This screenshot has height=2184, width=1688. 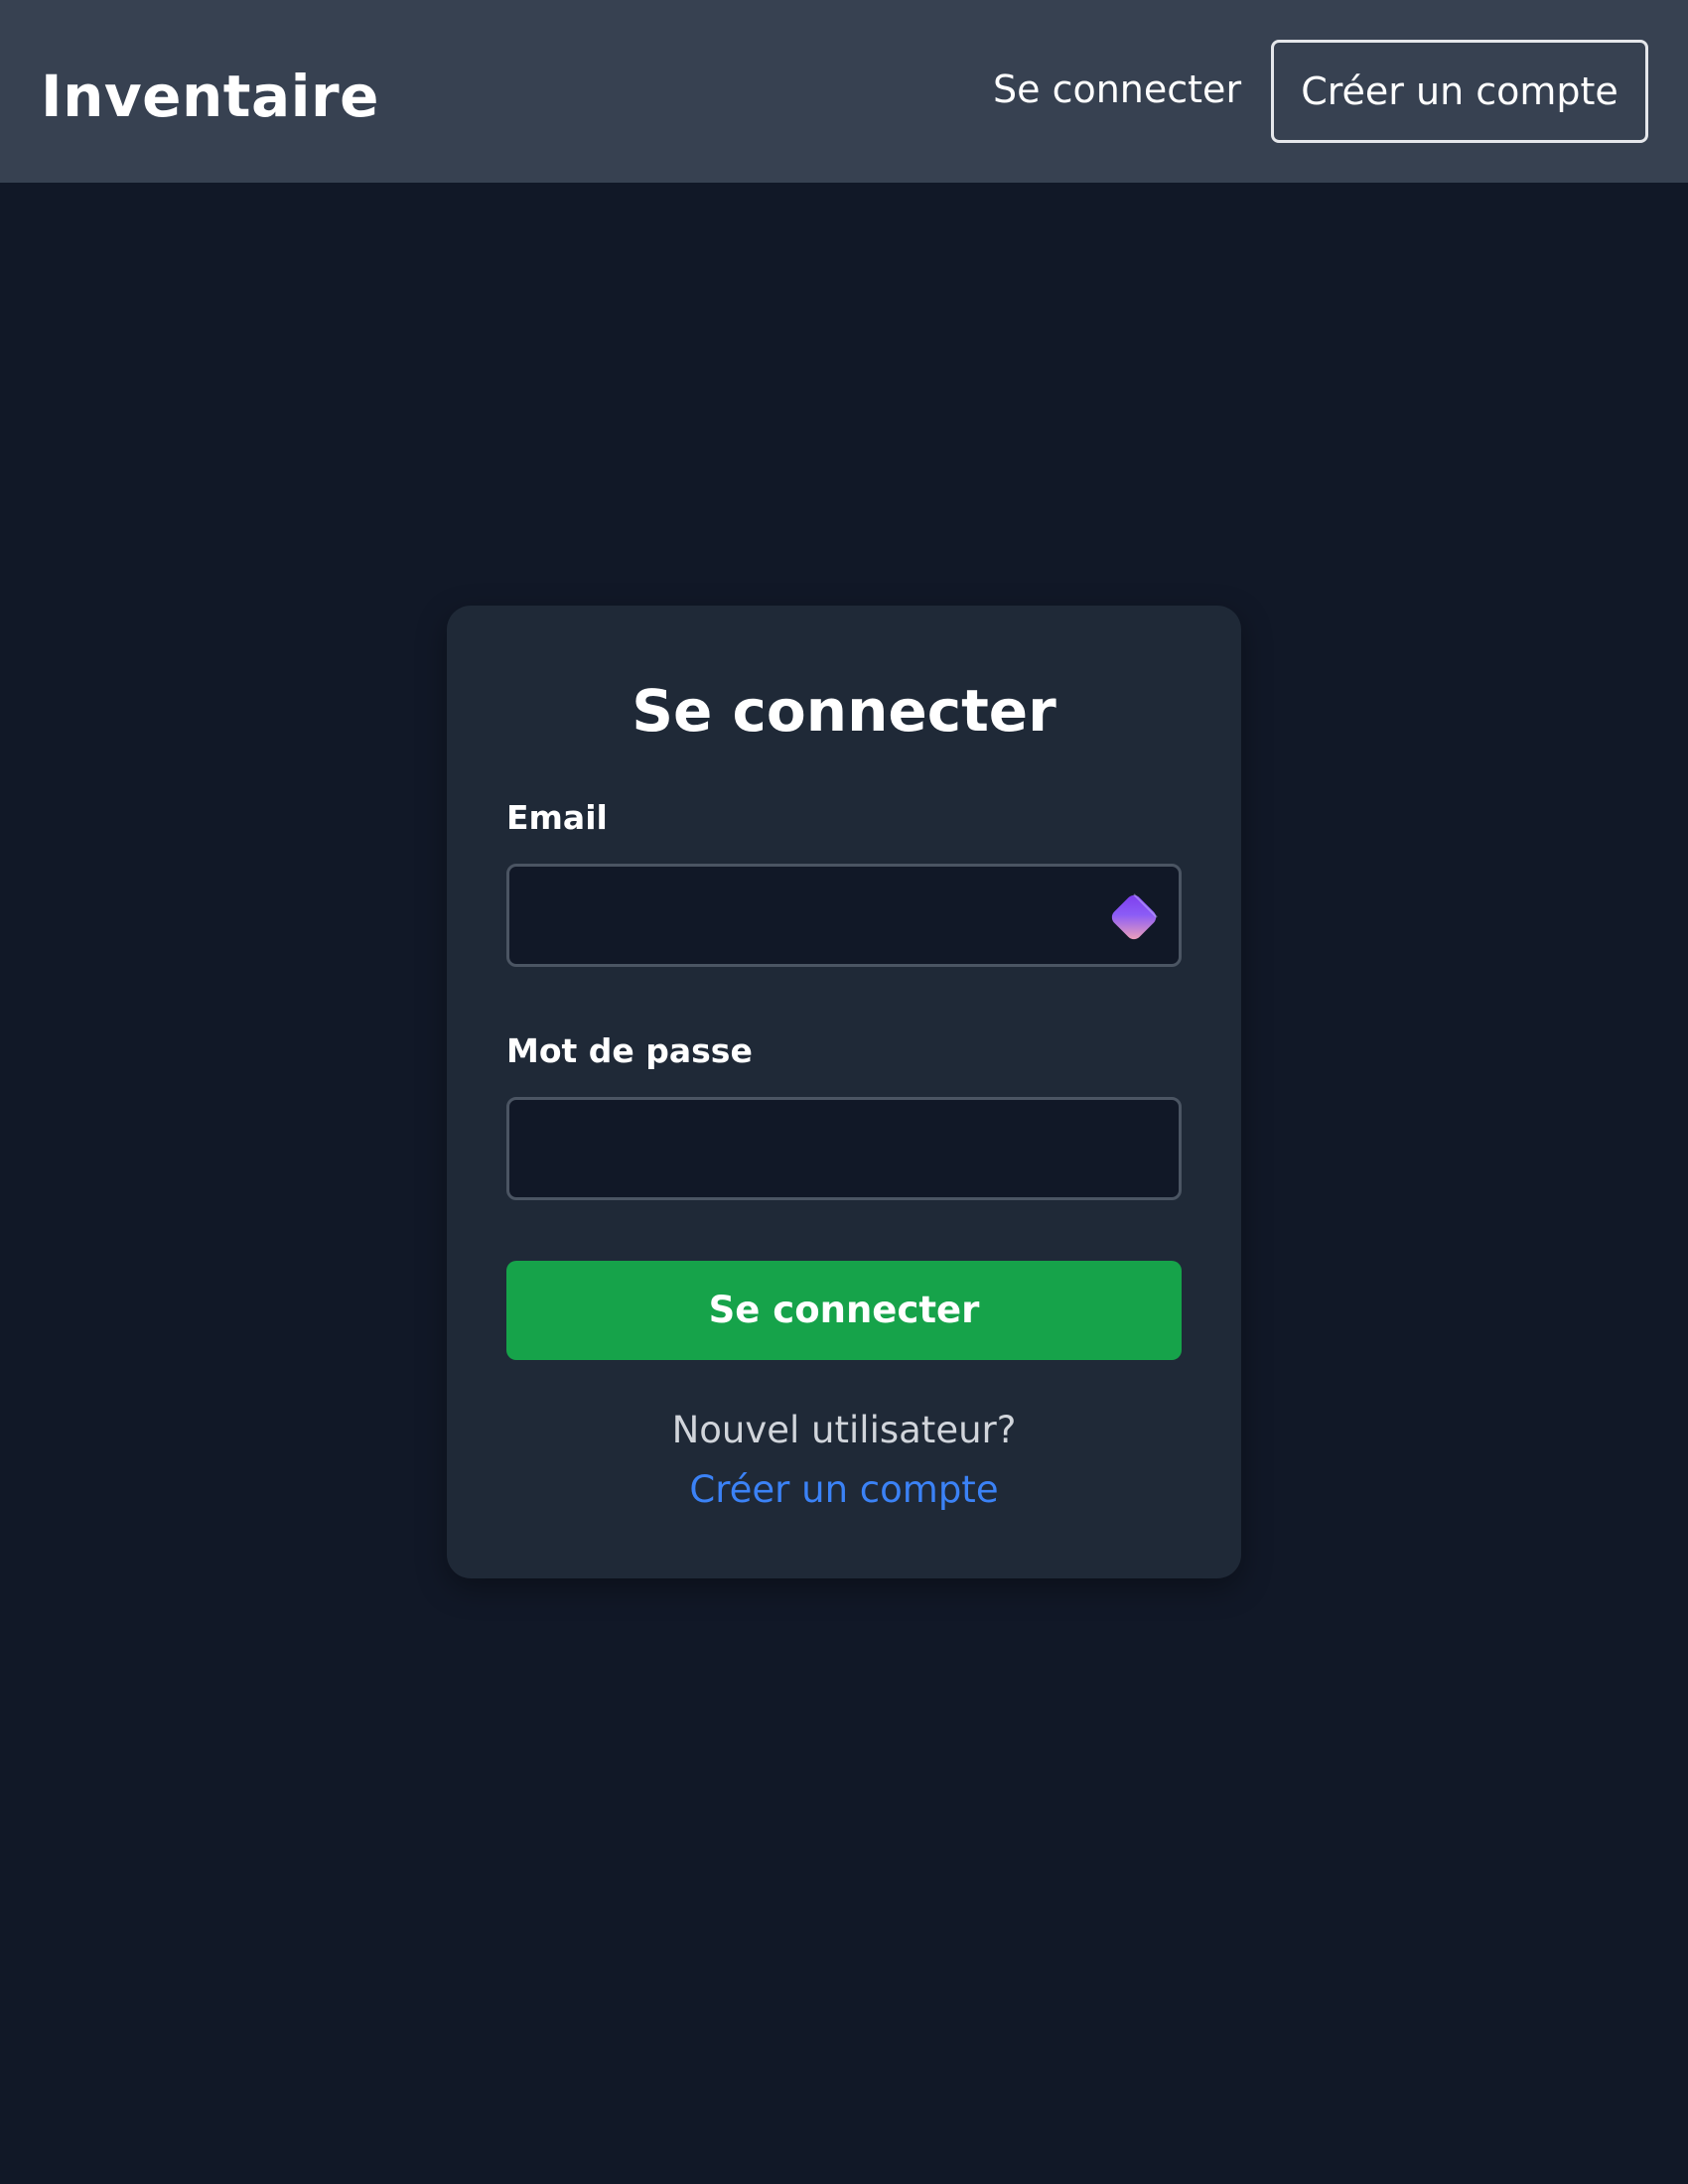 What do you see at coordinates (210, 96) in the screenshot?
I see `brand-title: Inventaire` at bounding box center [210, 96].